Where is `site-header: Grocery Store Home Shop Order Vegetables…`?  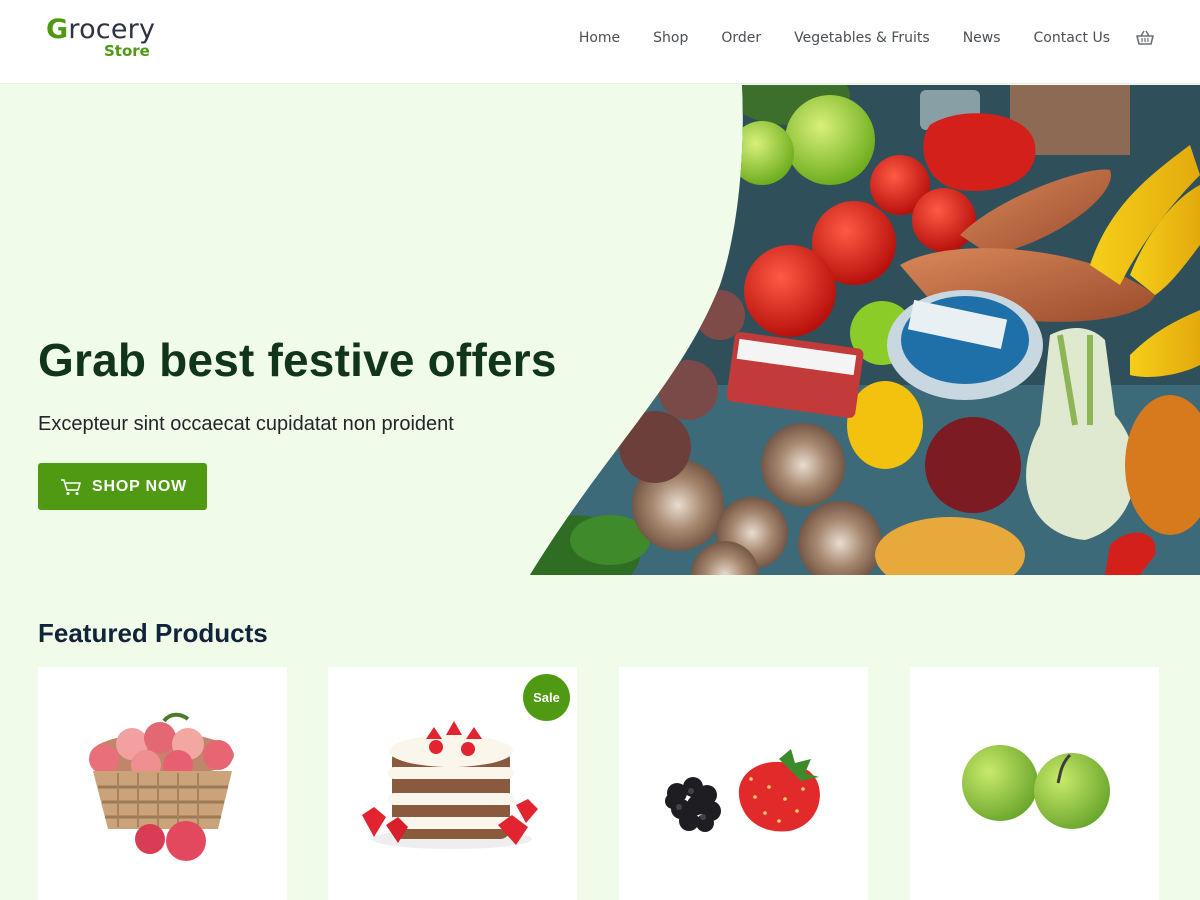 site-header: Grocery Store Home Shop Order Vegetables… is located at coordinates (600, 42).